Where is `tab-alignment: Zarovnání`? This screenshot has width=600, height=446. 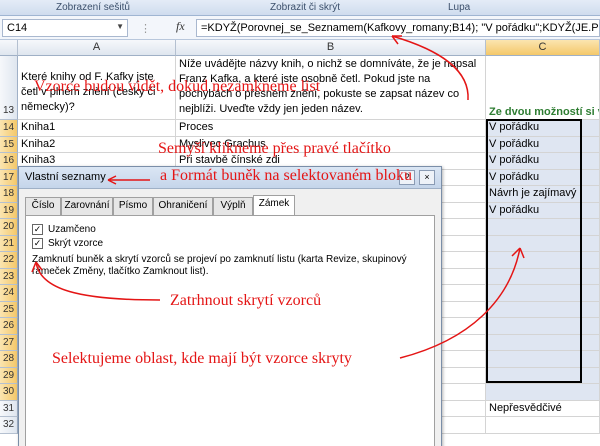
tab-alignment: Zarovnání is located at coordinates (87, 206).